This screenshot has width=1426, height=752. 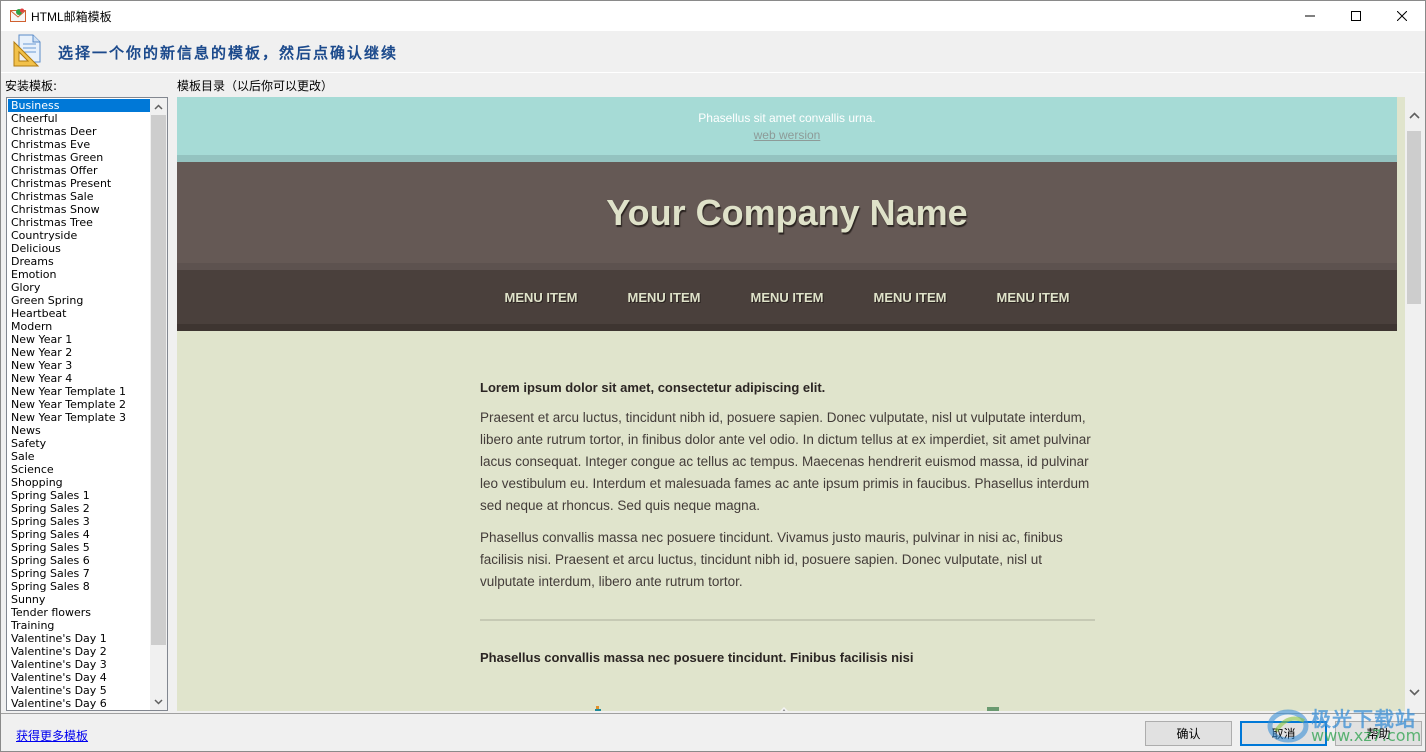 What do you see at coordinates (79, 326) in the screenshot?
I see `template-list-item: Modern` at bounding box center [79, 326].